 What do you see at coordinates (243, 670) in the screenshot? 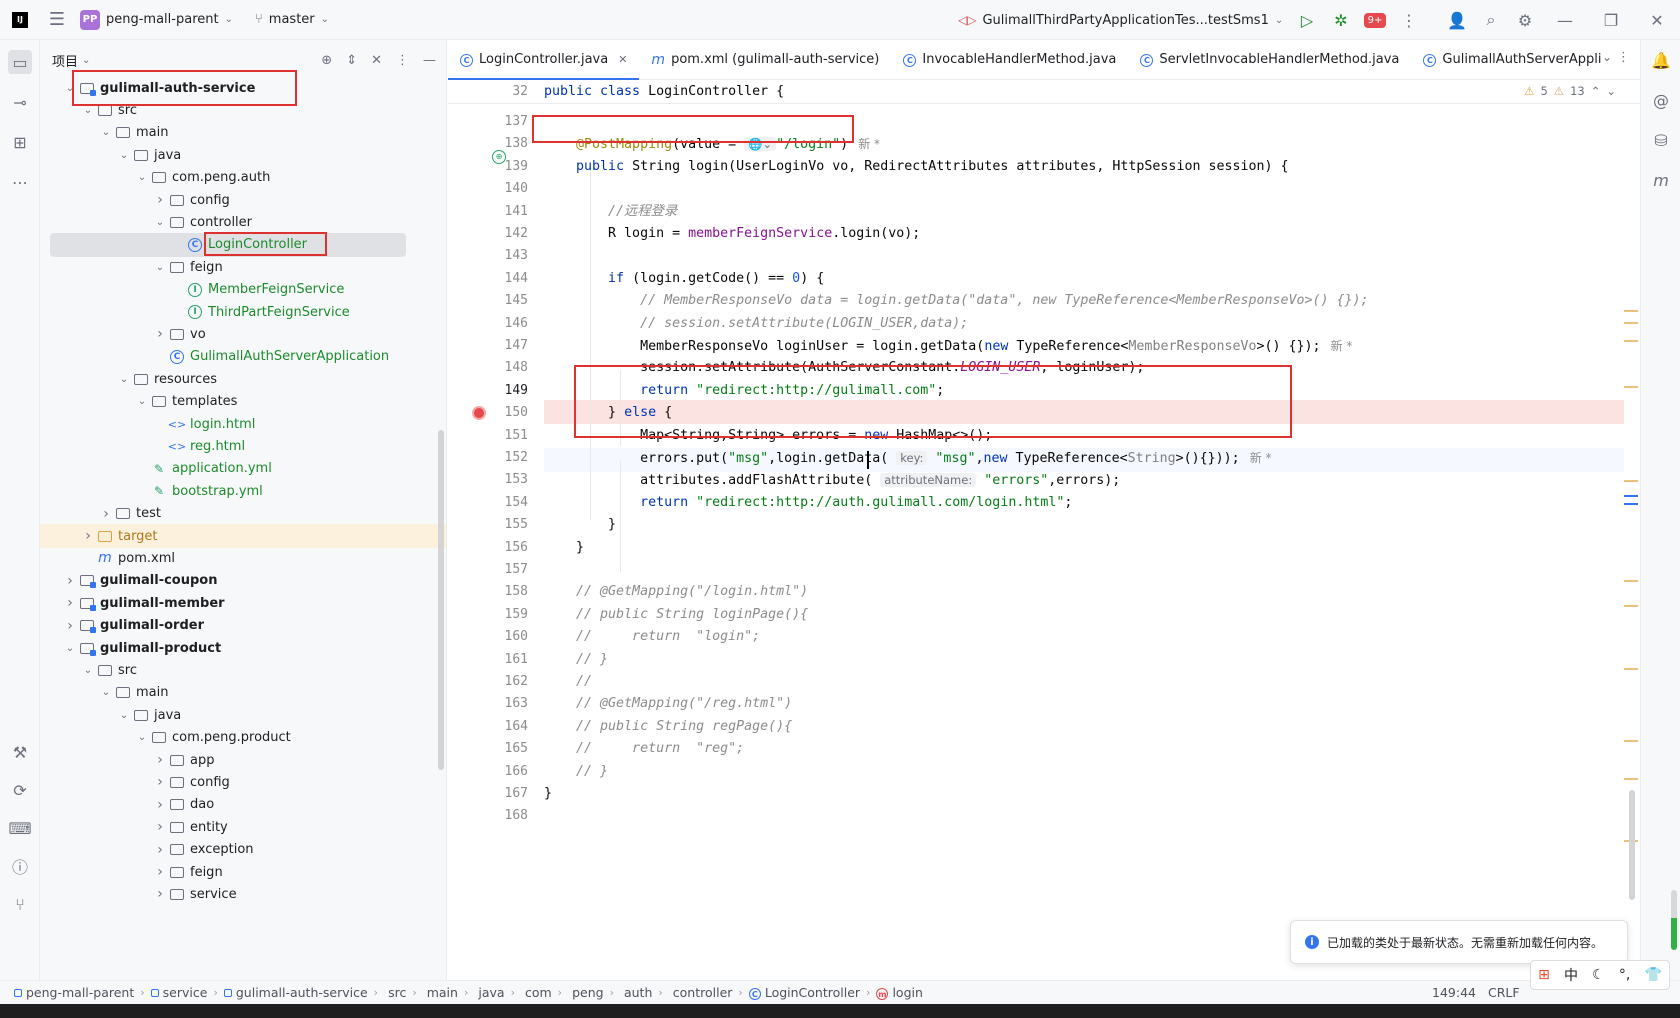
I see `tree-node: ⌄ src` at bounding box center [243, 670].